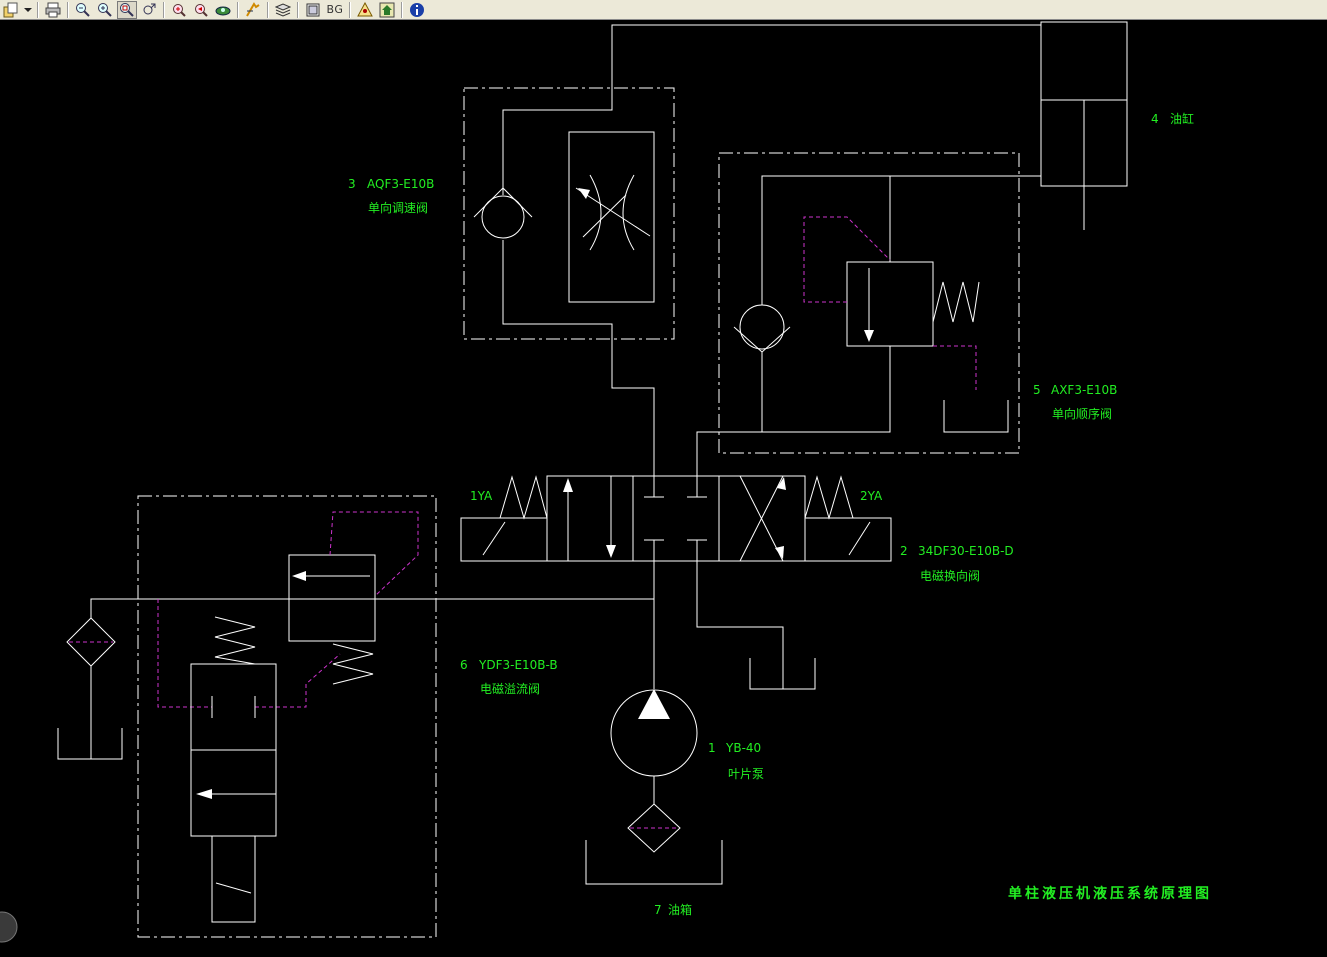 The height and width of the screenshot is (957, 1327). Describe the element at coordinates (746, 774) in the screenshot. I see `pump-name-label: 叶片泵` at that location.